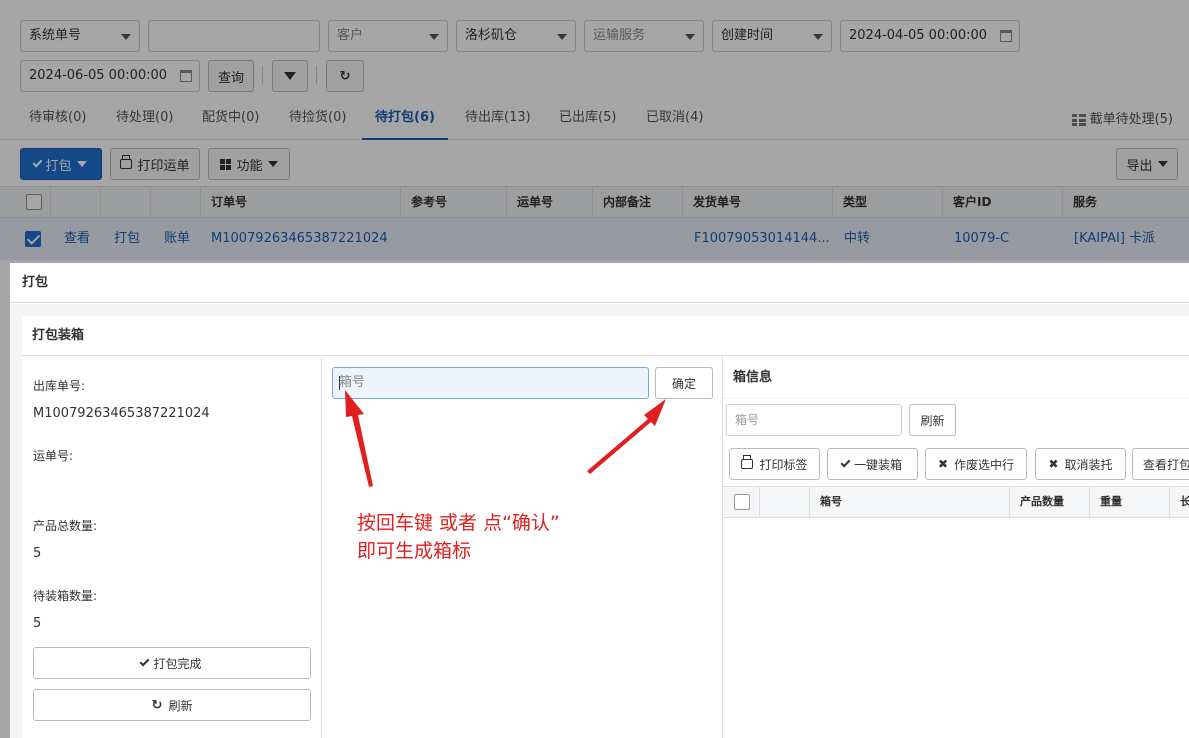  What do you see at coordinates (747, 462) in the screenshot?
I see `printer-icon` at bounding box center [747, 462].